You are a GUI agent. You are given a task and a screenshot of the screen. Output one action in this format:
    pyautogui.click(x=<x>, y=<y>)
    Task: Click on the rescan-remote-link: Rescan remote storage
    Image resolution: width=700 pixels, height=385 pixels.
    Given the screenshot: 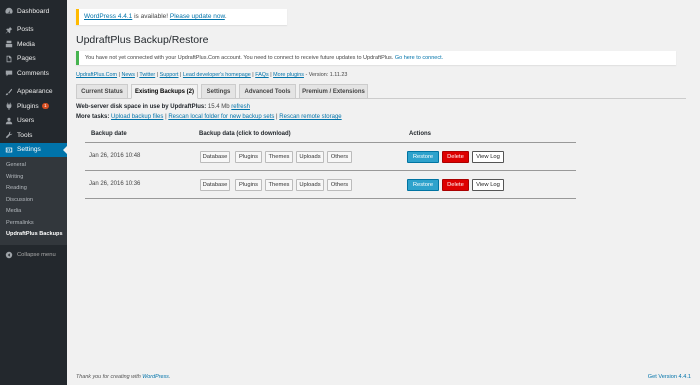 What is the action you would take?
    pyautogui.click(x=310, y=117)
    